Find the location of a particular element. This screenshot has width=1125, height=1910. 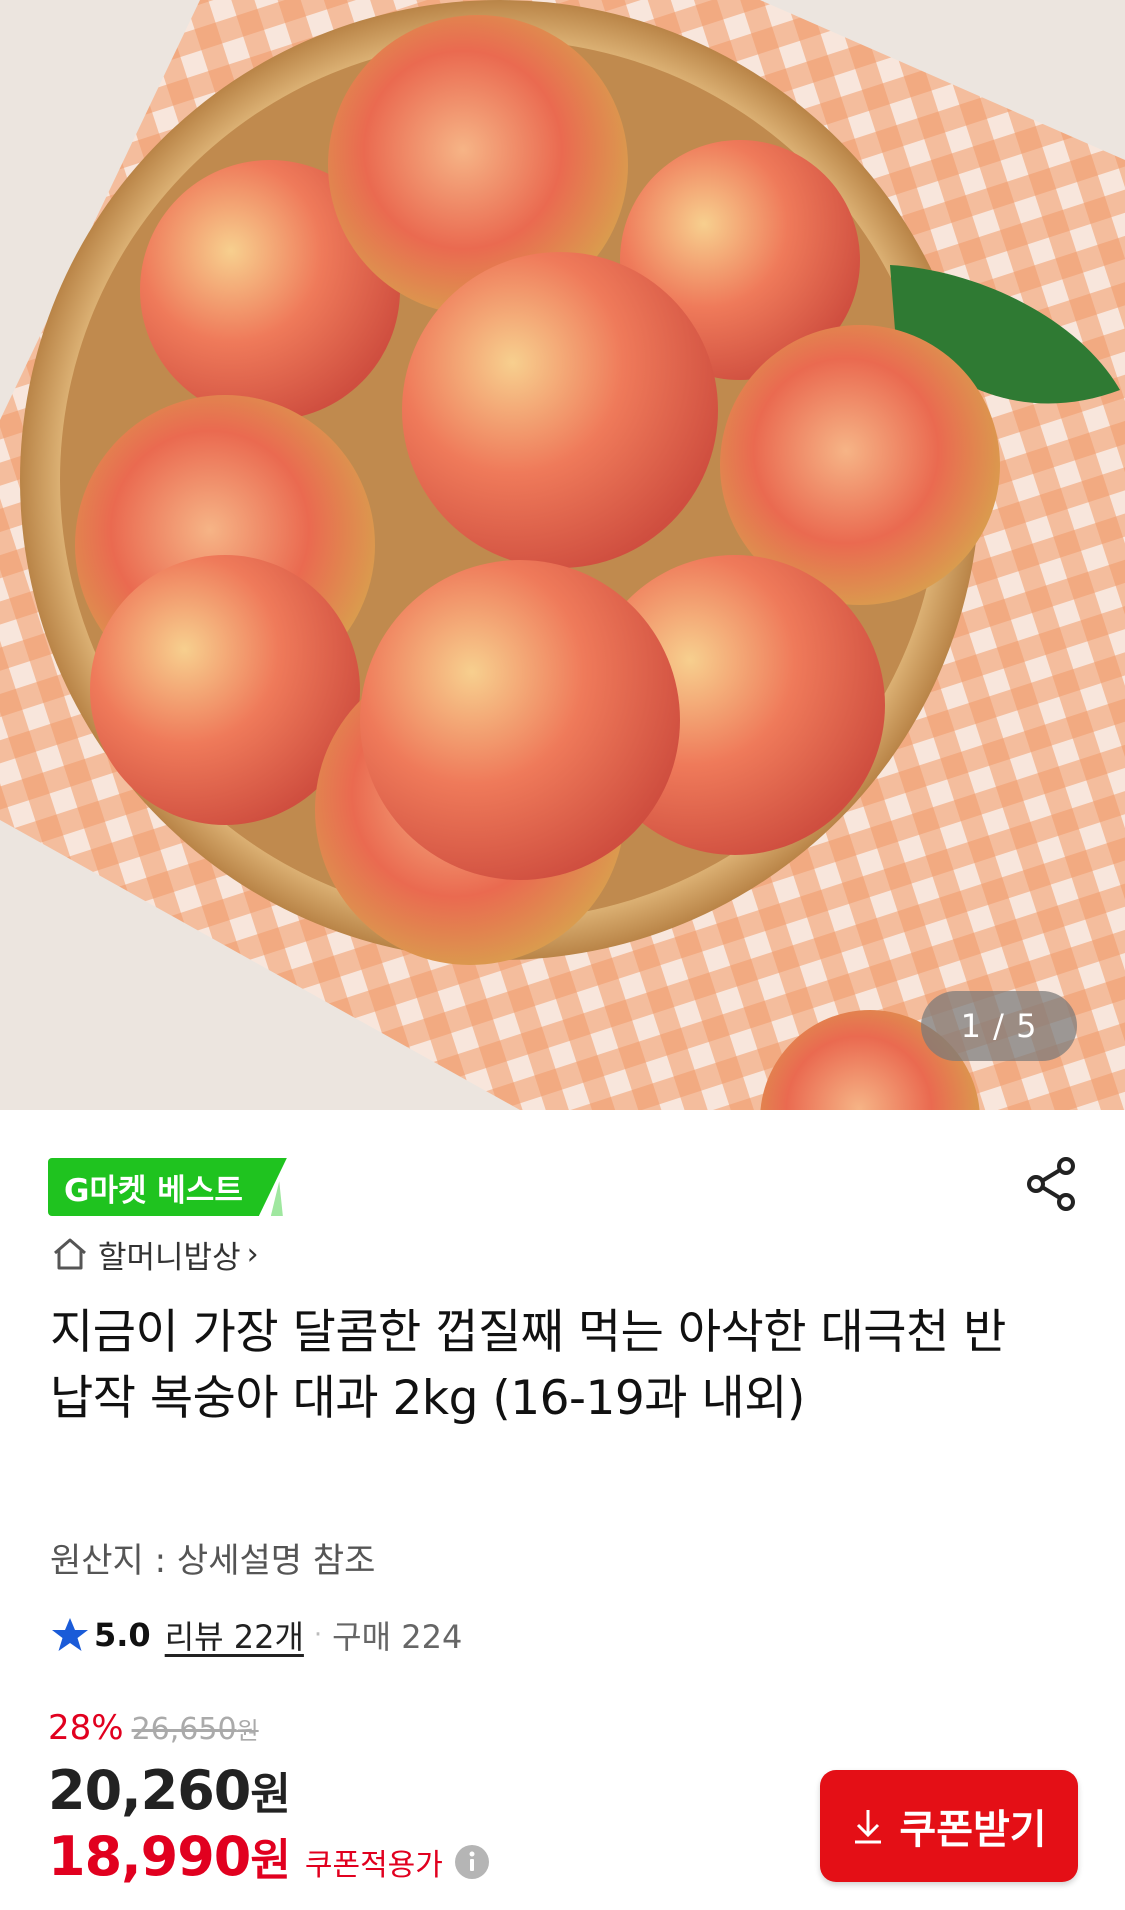

image-pager: 1 / 5 is located at coordinates (999, 1026).